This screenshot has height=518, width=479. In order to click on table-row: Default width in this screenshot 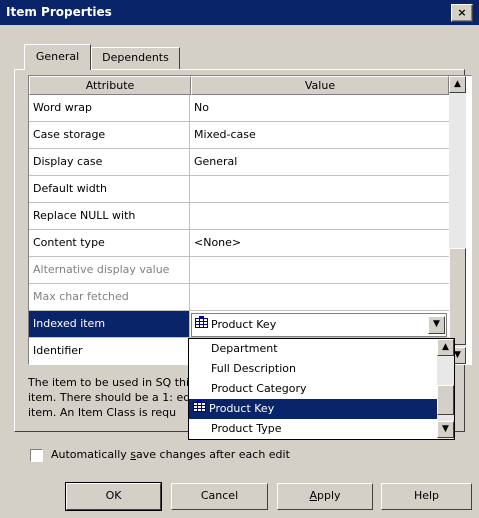, I will do `click(239, 189)`.